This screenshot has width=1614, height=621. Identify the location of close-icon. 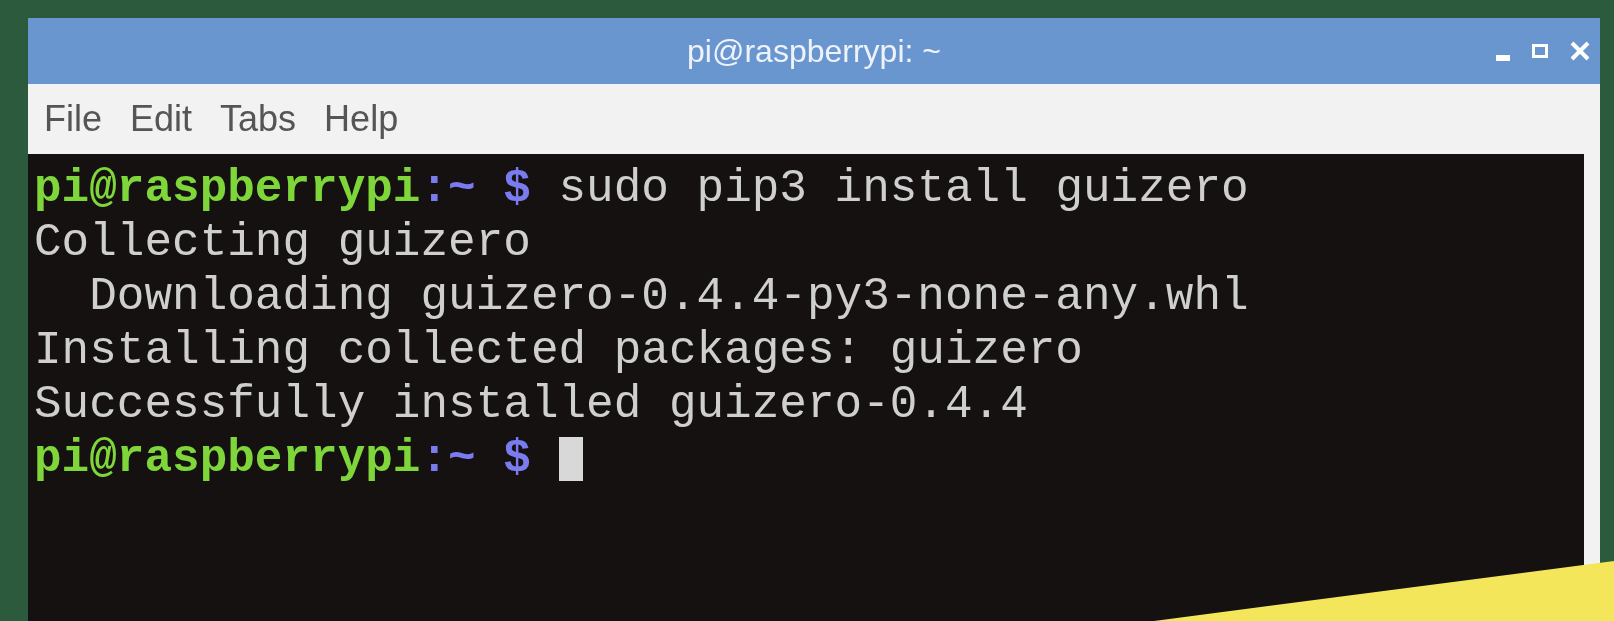
(1580, 51).